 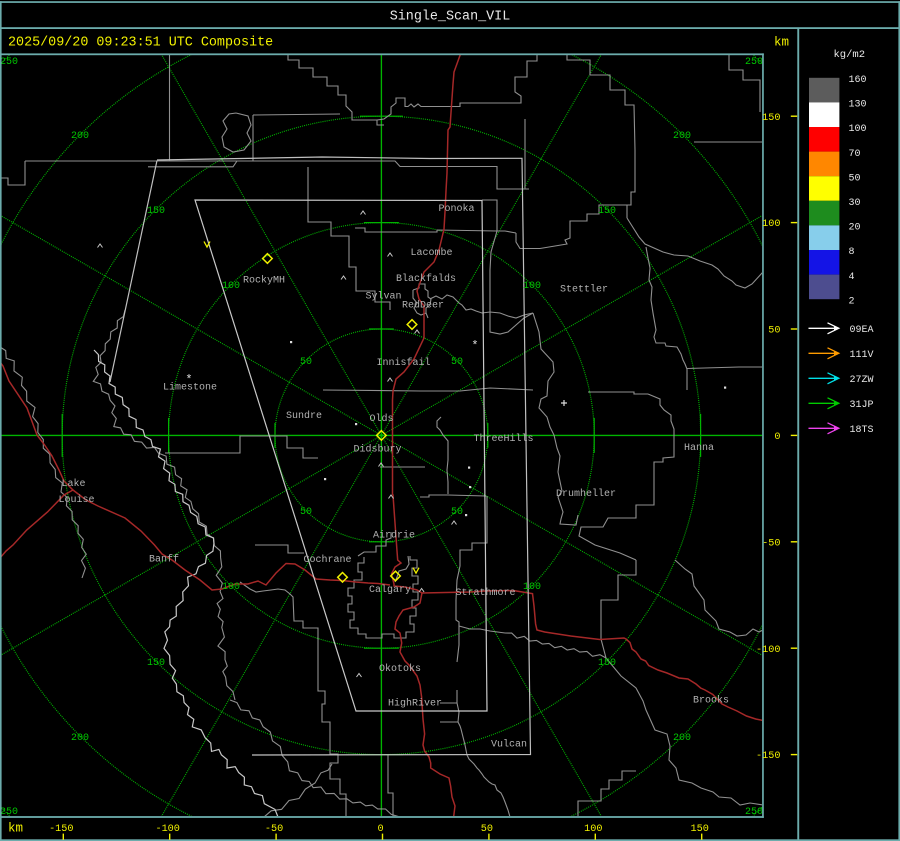 I want to click on svg-text: Blackfalds, so click(x=426, y=279).